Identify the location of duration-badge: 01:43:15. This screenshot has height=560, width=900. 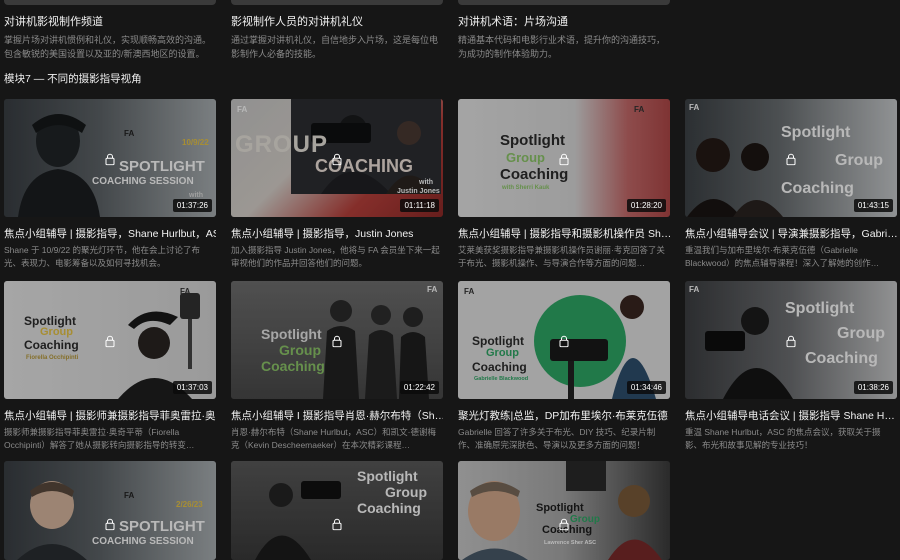
(873, 205).